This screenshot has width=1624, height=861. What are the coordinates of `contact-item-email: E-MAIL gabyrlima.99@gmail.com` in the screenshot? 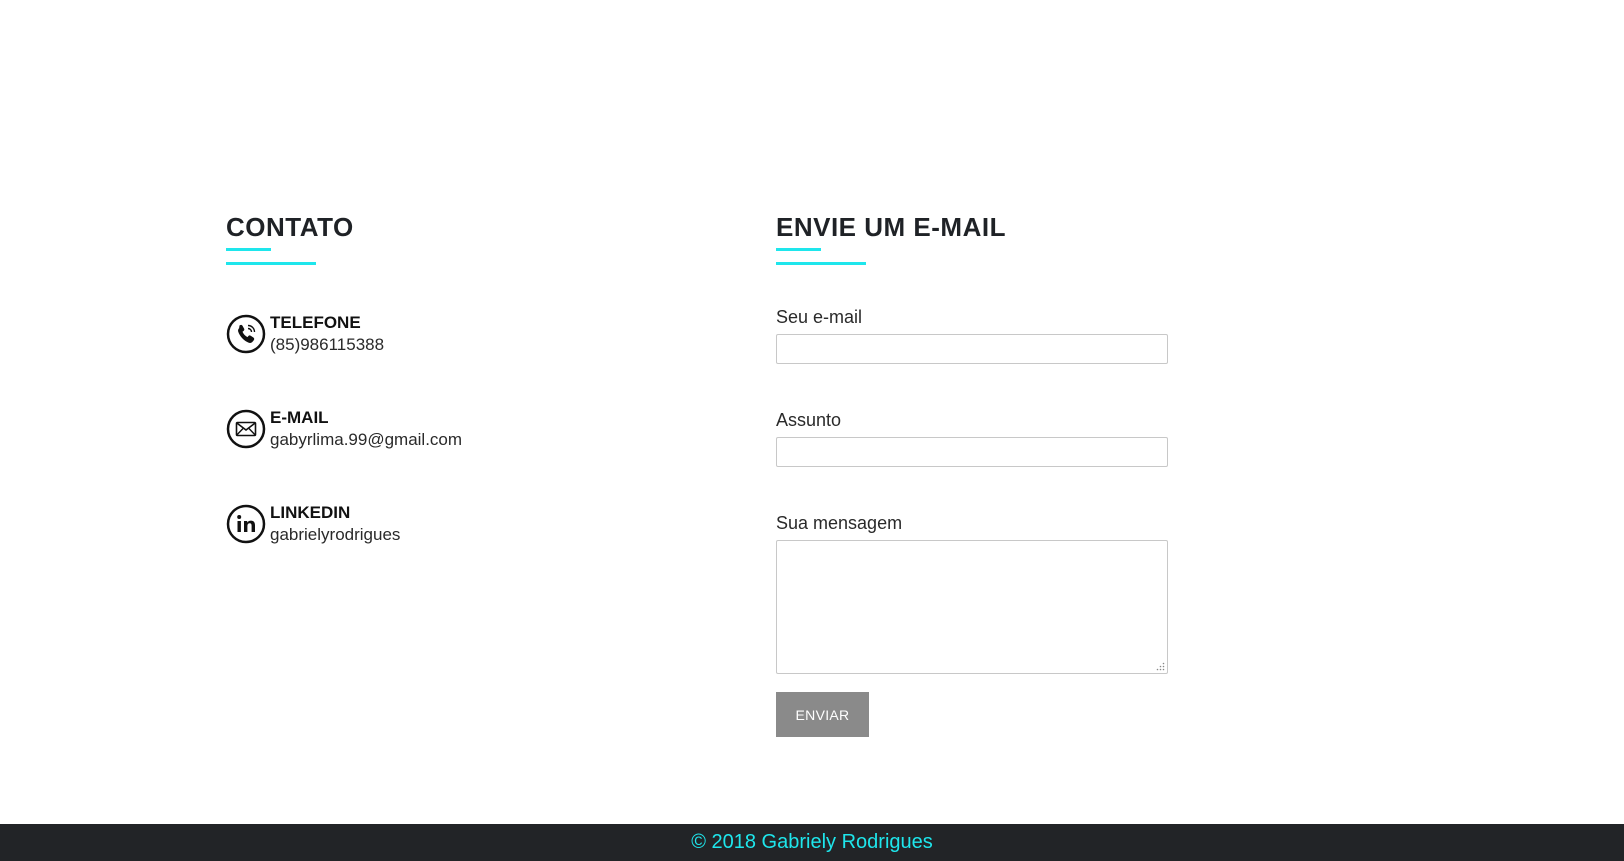 It's located at (466, 429).